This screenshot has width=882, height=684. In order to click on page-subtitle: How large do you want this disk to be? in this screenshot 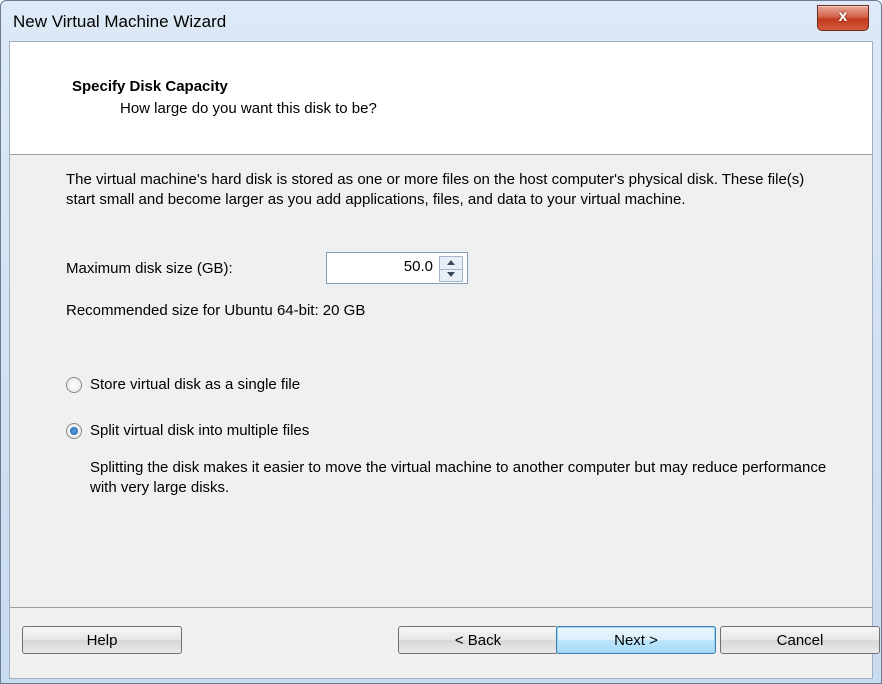, I will do `click(248, 108)`.